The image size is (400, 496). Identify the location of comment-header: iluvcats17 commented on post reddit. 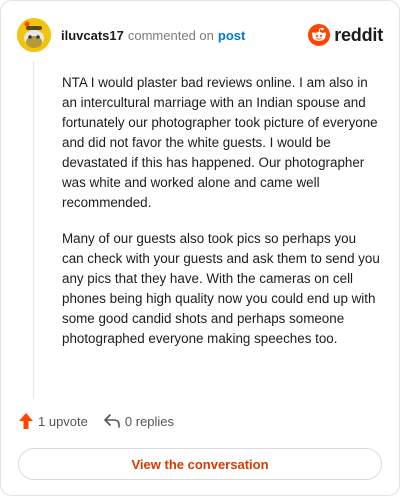
(200, 35).